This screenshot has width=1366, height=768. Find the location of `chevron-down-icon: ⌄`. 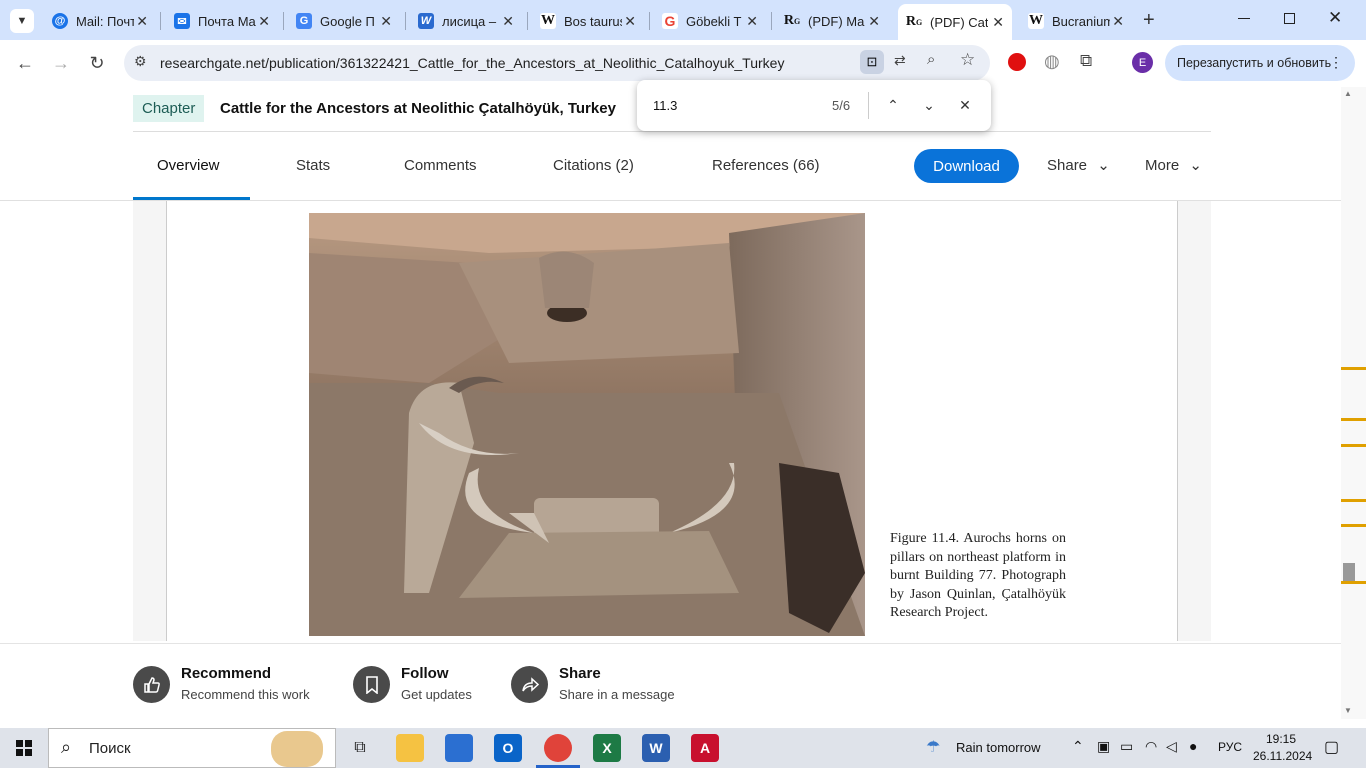

chevron-down-icon: ⌄ is located at coordinates (929, 105).